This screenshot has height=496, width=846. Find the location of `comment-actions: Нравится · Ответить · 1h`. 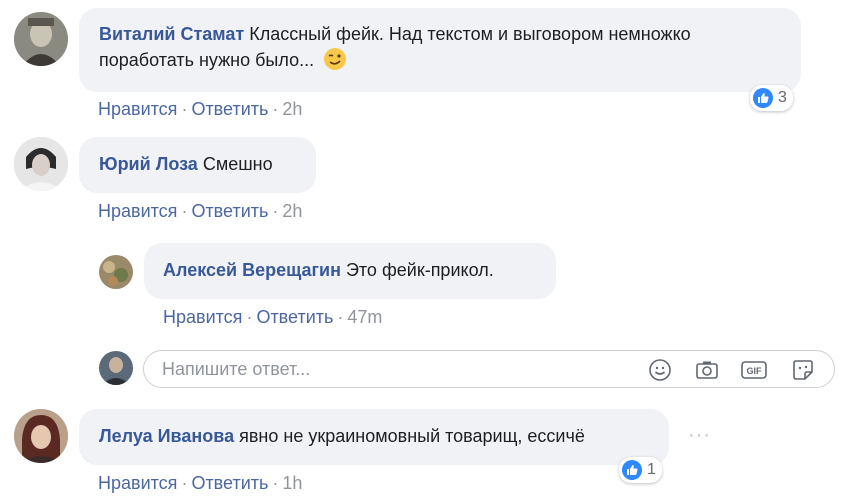

comment-actions: Нравится · Ответить · 1h is located at coordinates (200, 483).